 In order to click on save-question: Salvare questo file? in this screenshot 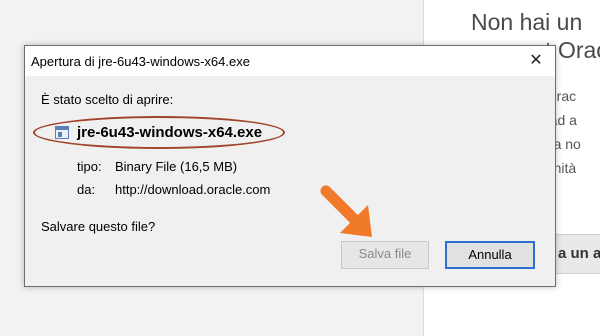, I will do `click(98, 226)`.